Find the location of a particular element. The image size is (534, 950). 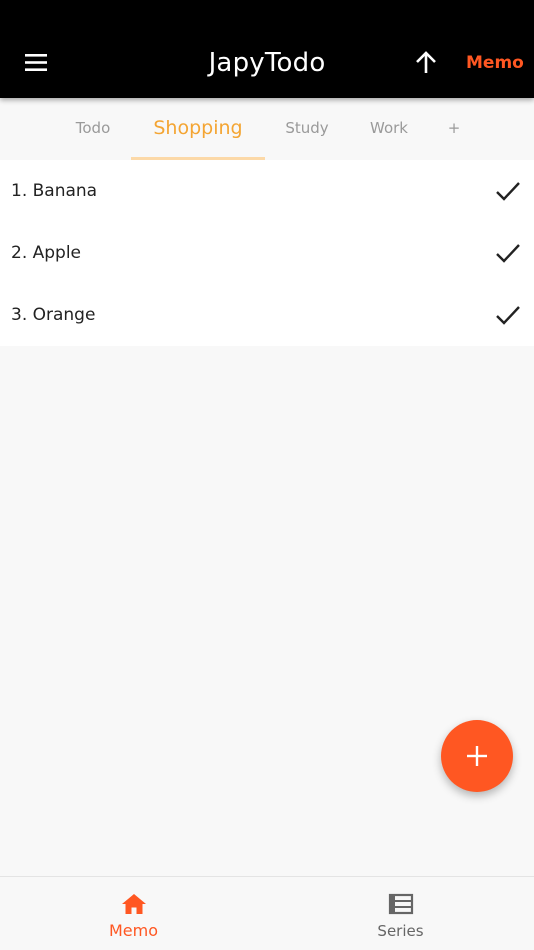

hamburger-menu-icon is located at coordinates (36, 62).